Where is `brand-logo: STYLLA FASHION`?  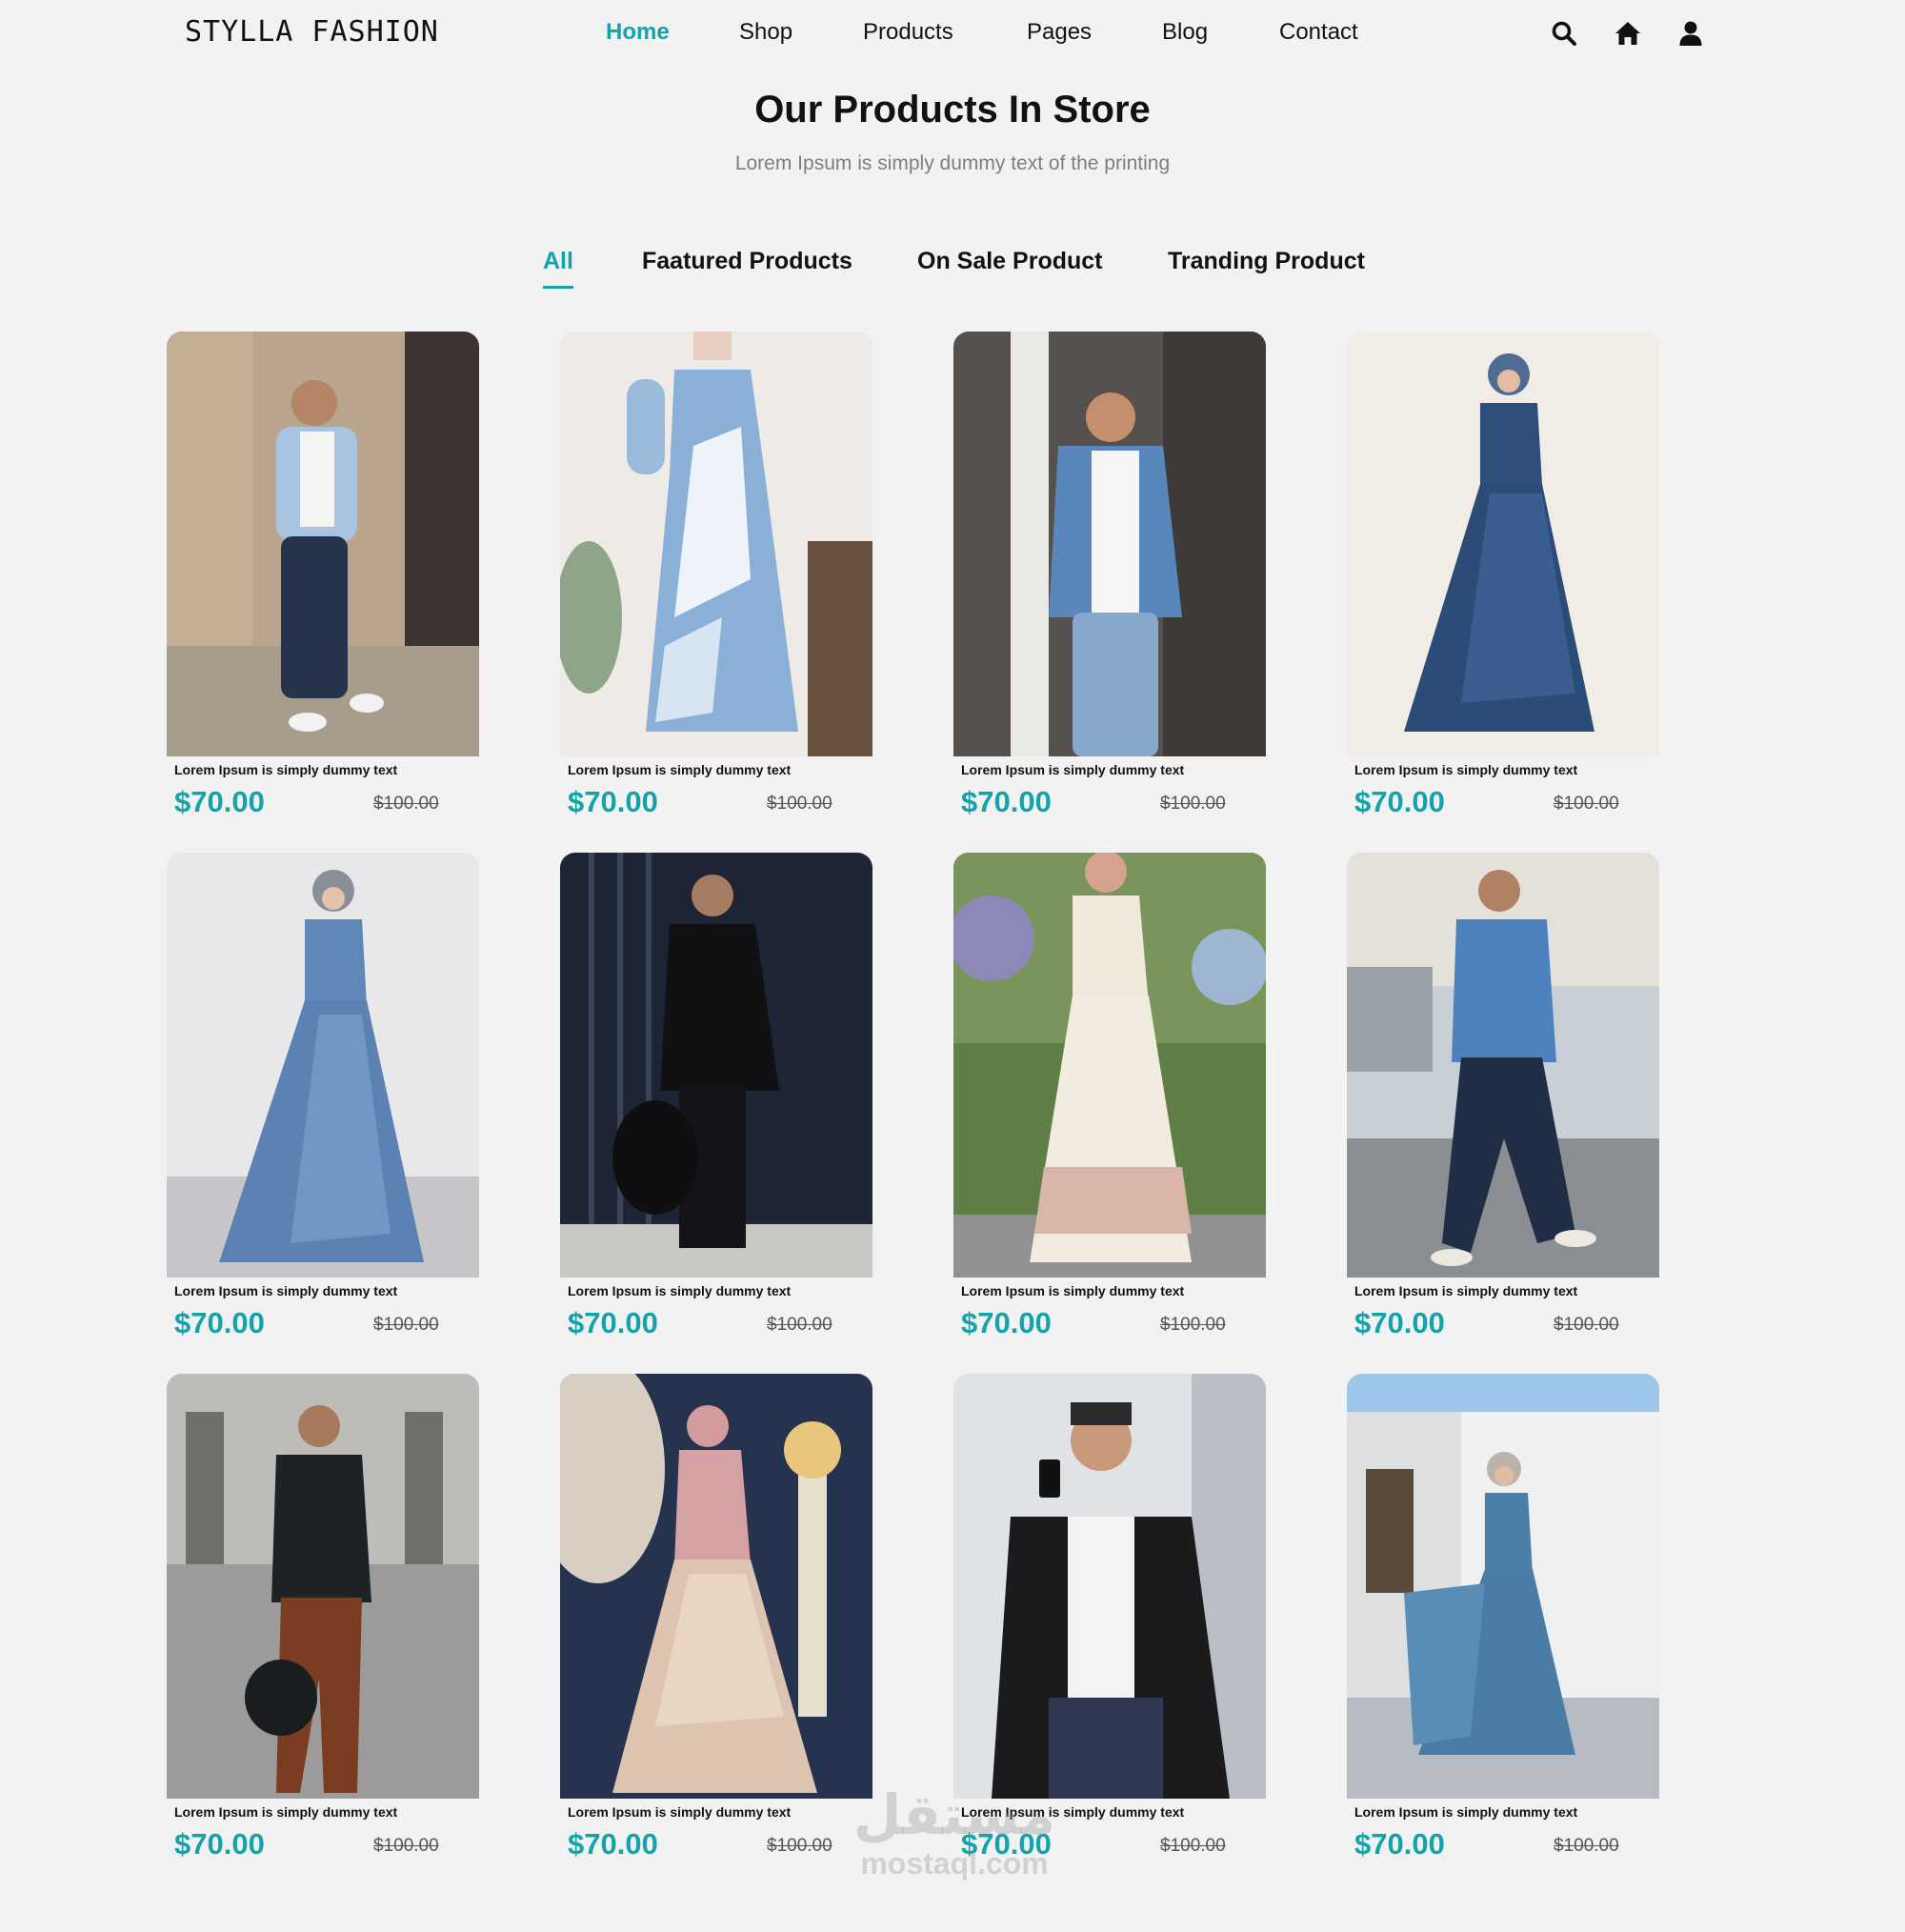 brand-logo: STYLLA FASHION is located at coordinates (312, 32).